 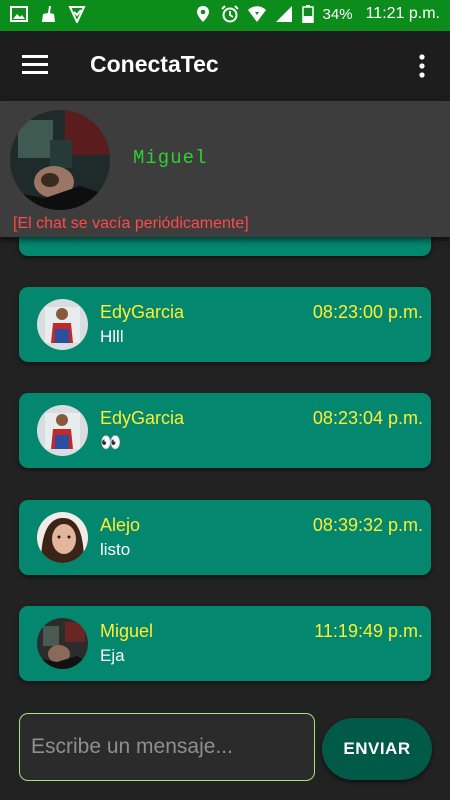 What do you see at coordinates (337, 14) in the screenshot?
I see `battery-percent: 34%` at bounding box center [337, 14].